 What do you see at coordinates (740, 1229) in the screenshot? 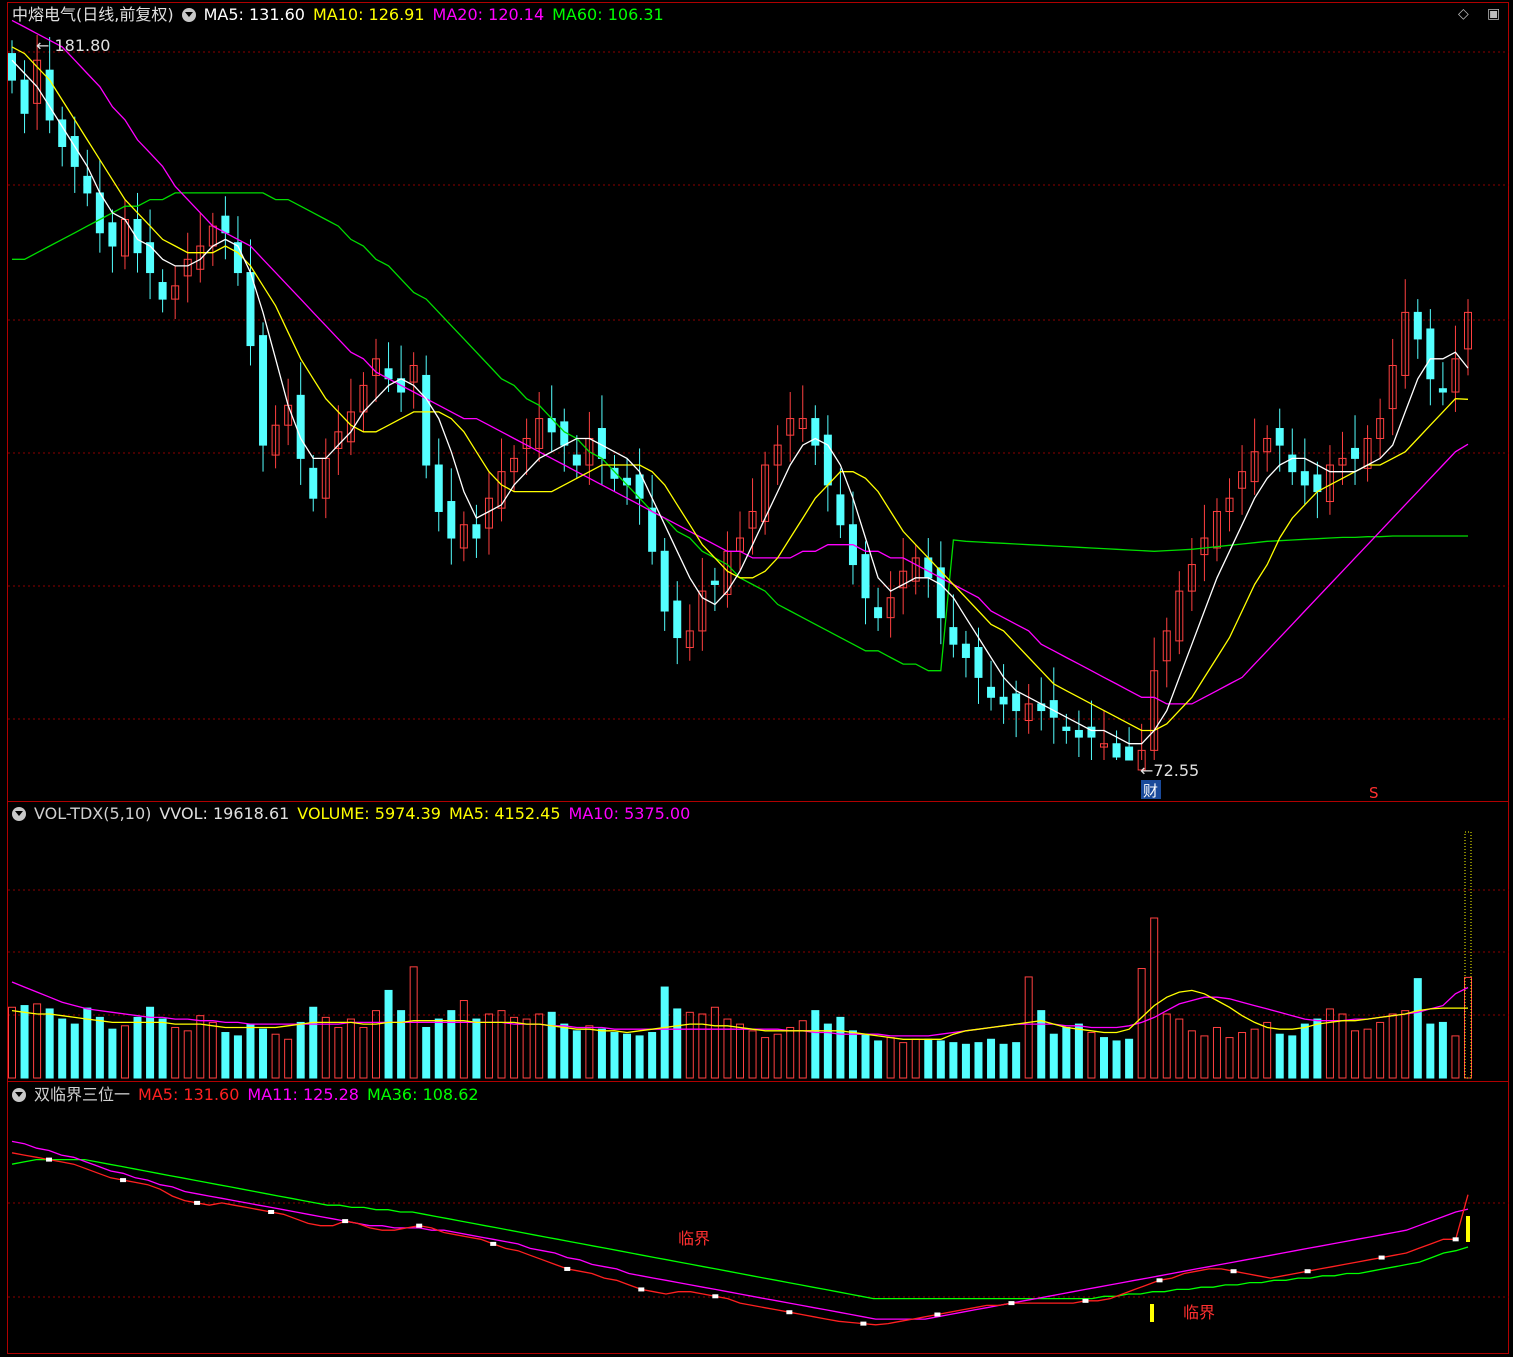
I see `indicator-ma36-line` at bounding box center [740, 1229].